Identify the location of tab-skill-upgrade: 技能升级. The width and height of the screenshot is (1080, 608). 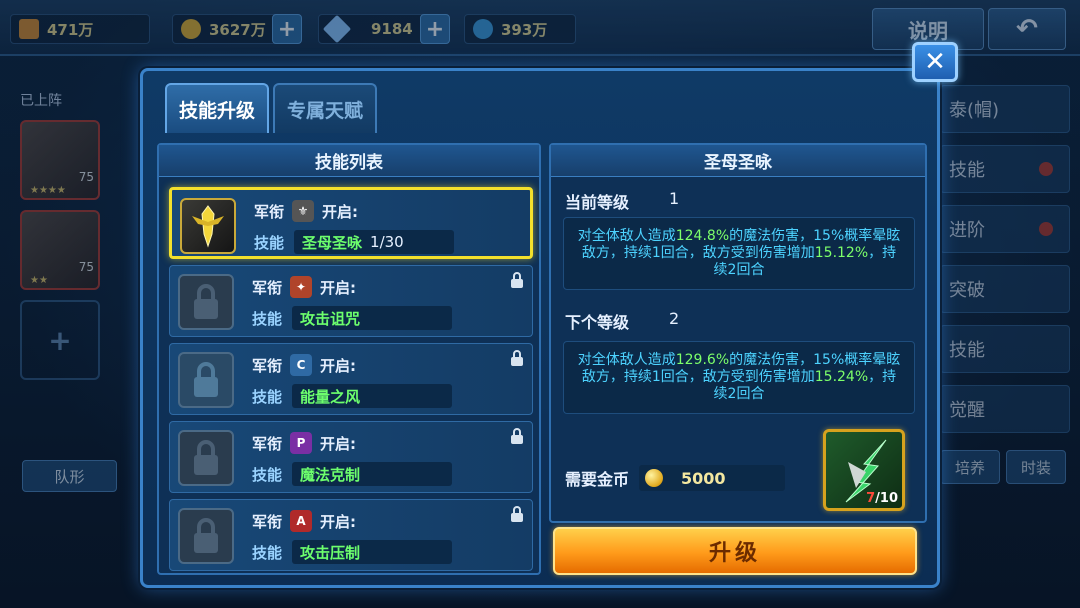
(217, 108).